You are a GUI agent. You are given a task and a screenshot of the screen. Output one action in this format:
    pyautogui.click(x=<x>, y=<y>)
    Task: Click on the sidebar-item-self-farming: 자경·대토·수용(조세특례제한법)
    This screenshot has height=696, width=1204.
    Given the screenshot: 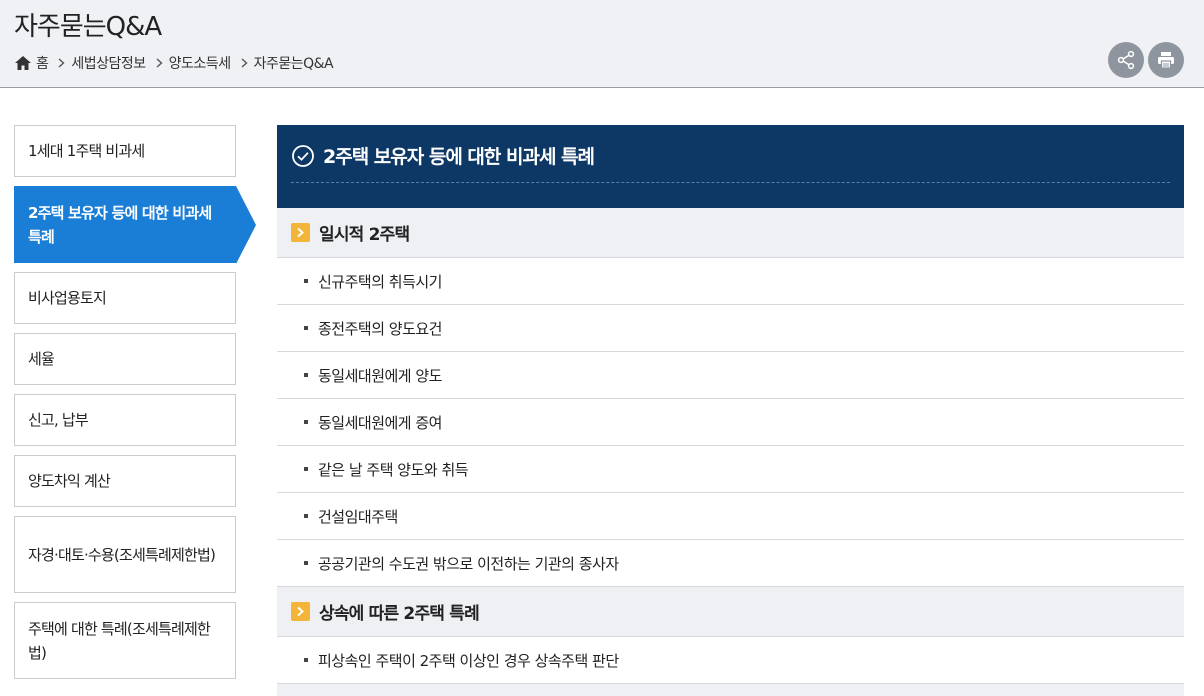 What is the action you would take?
    pyautogui.click(x=125, y=554)
    